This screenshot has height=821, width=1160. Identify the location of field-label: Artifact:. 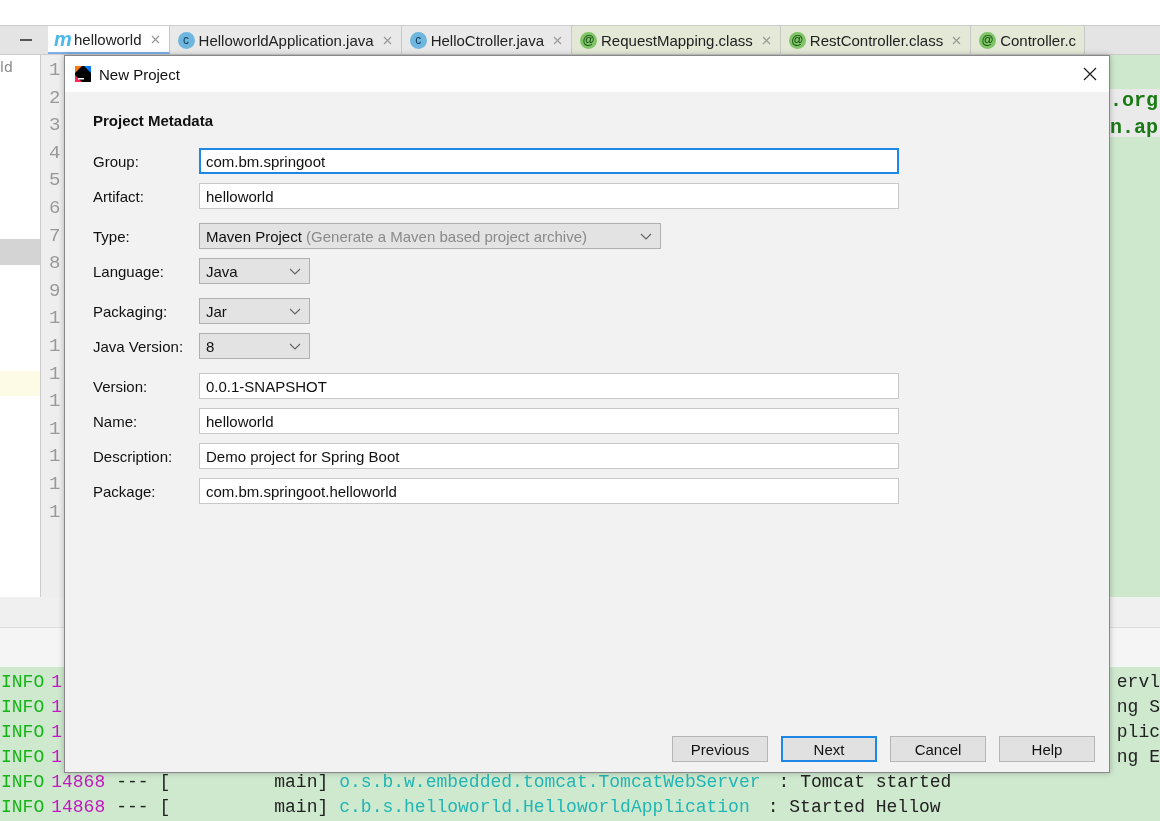
(119, 196).